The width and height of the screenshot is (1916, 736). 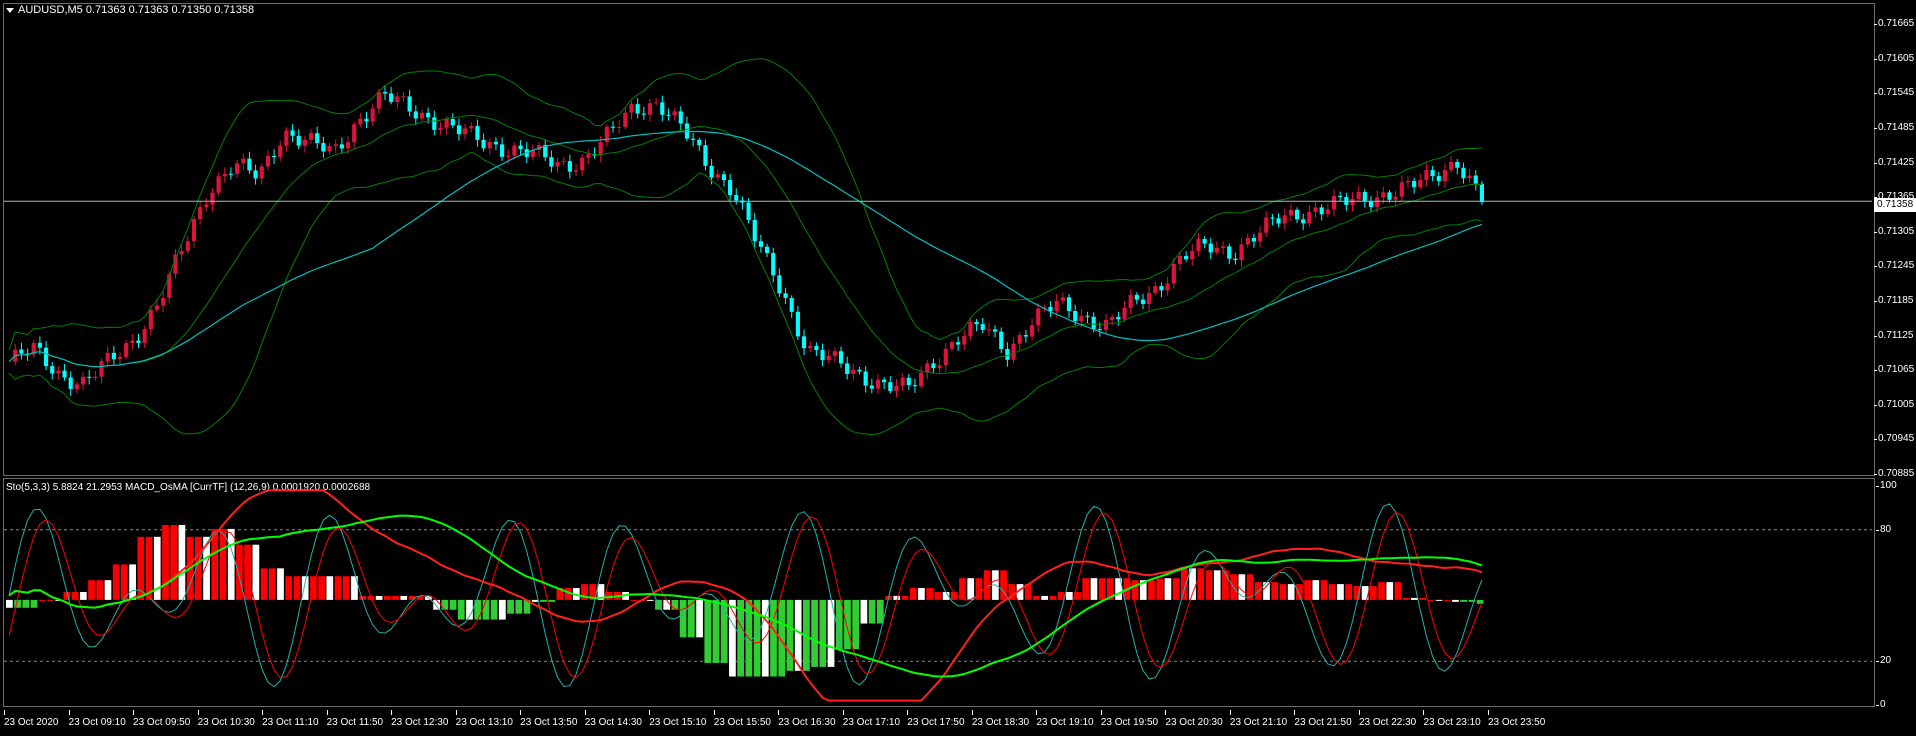 I want to click on price-tick-label: 0.71485, so click(x=1894, y=127).